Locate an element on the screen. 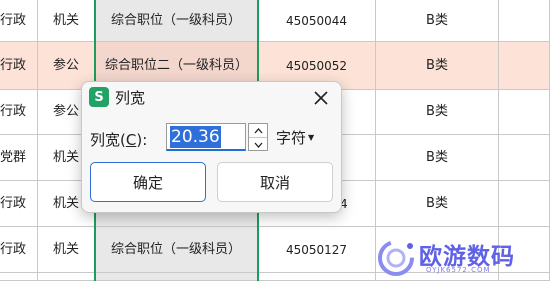 The width and height of the screenshot is (550, 281). decrement-button is located at coordinates (258, 144).